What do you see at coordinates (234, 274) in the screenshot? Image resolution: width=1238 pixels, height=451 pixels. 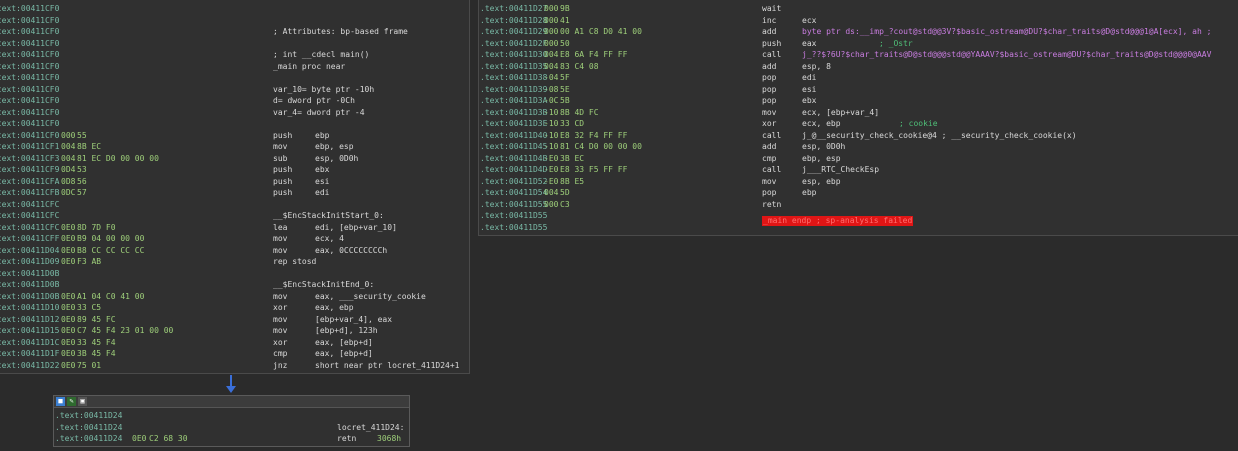 I see `disasm-line: .text:00411D0B` at bounding box center [234, 274].